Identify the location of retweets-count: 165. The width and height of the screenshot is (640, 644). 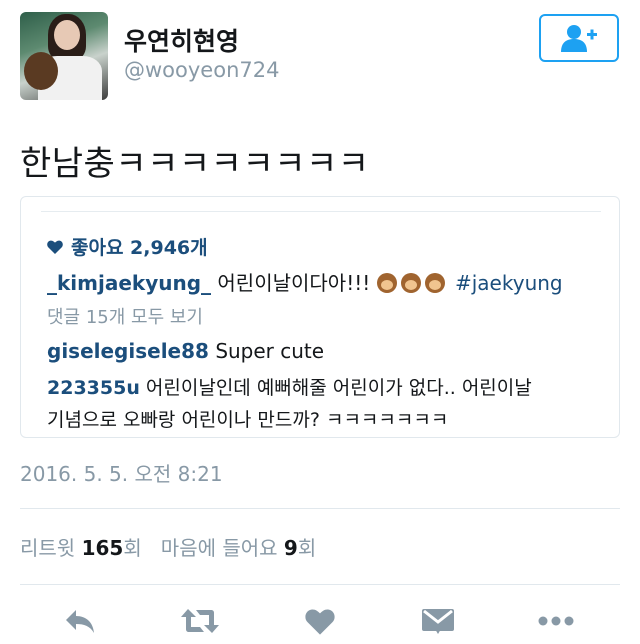
(103, 548).